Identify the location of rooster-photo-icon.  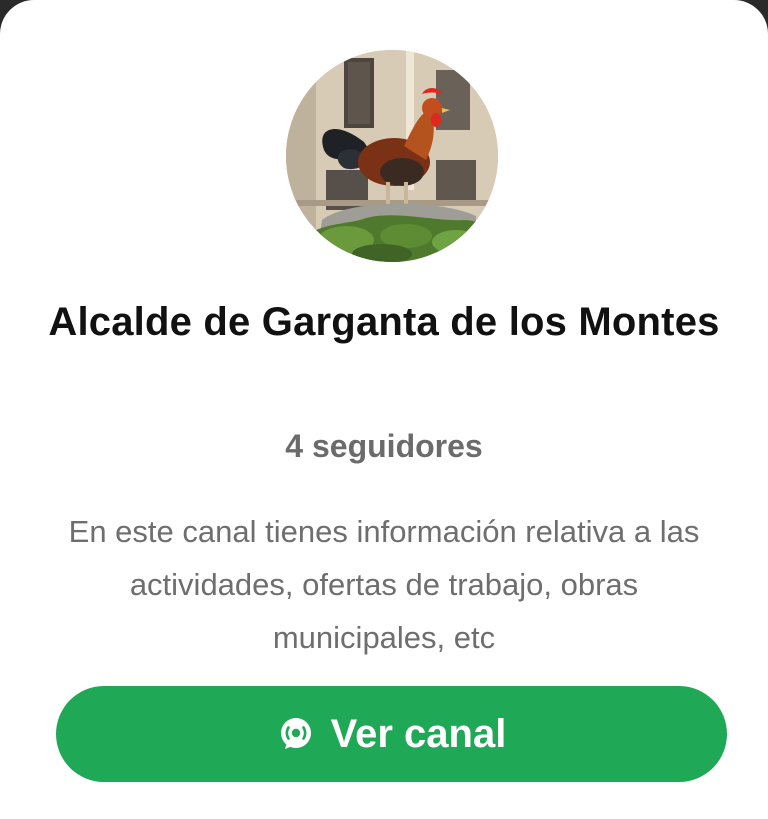
(392, 156).